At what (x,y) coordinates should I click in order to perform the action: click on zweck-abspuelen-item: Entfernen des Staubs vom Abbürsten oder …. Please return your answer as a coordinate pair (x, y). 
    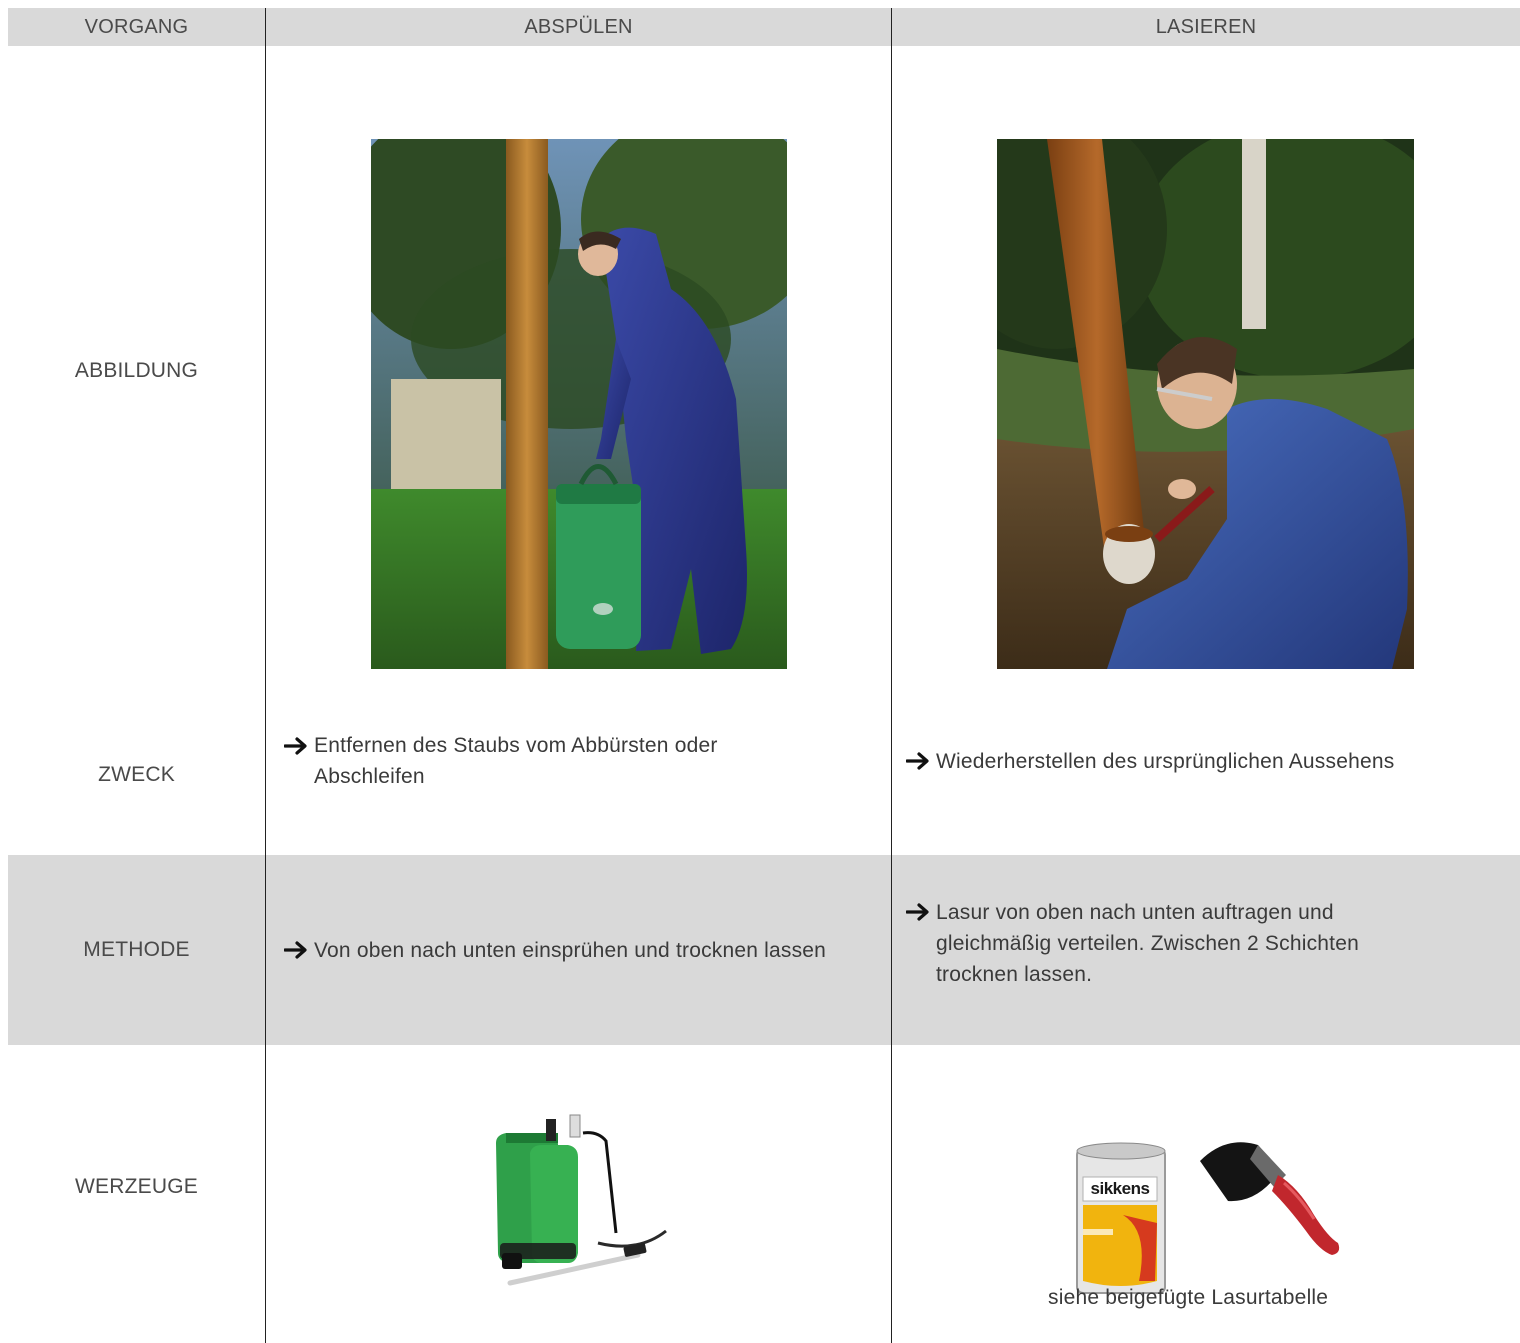
    Looking at the image, I should click on (539, 761).